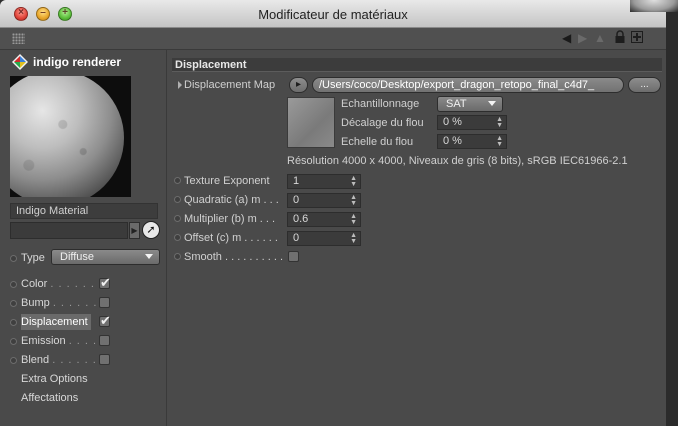 This screenshot has height=426, width=678. I want to click on expand-triangle-icon, so click(180, 85).